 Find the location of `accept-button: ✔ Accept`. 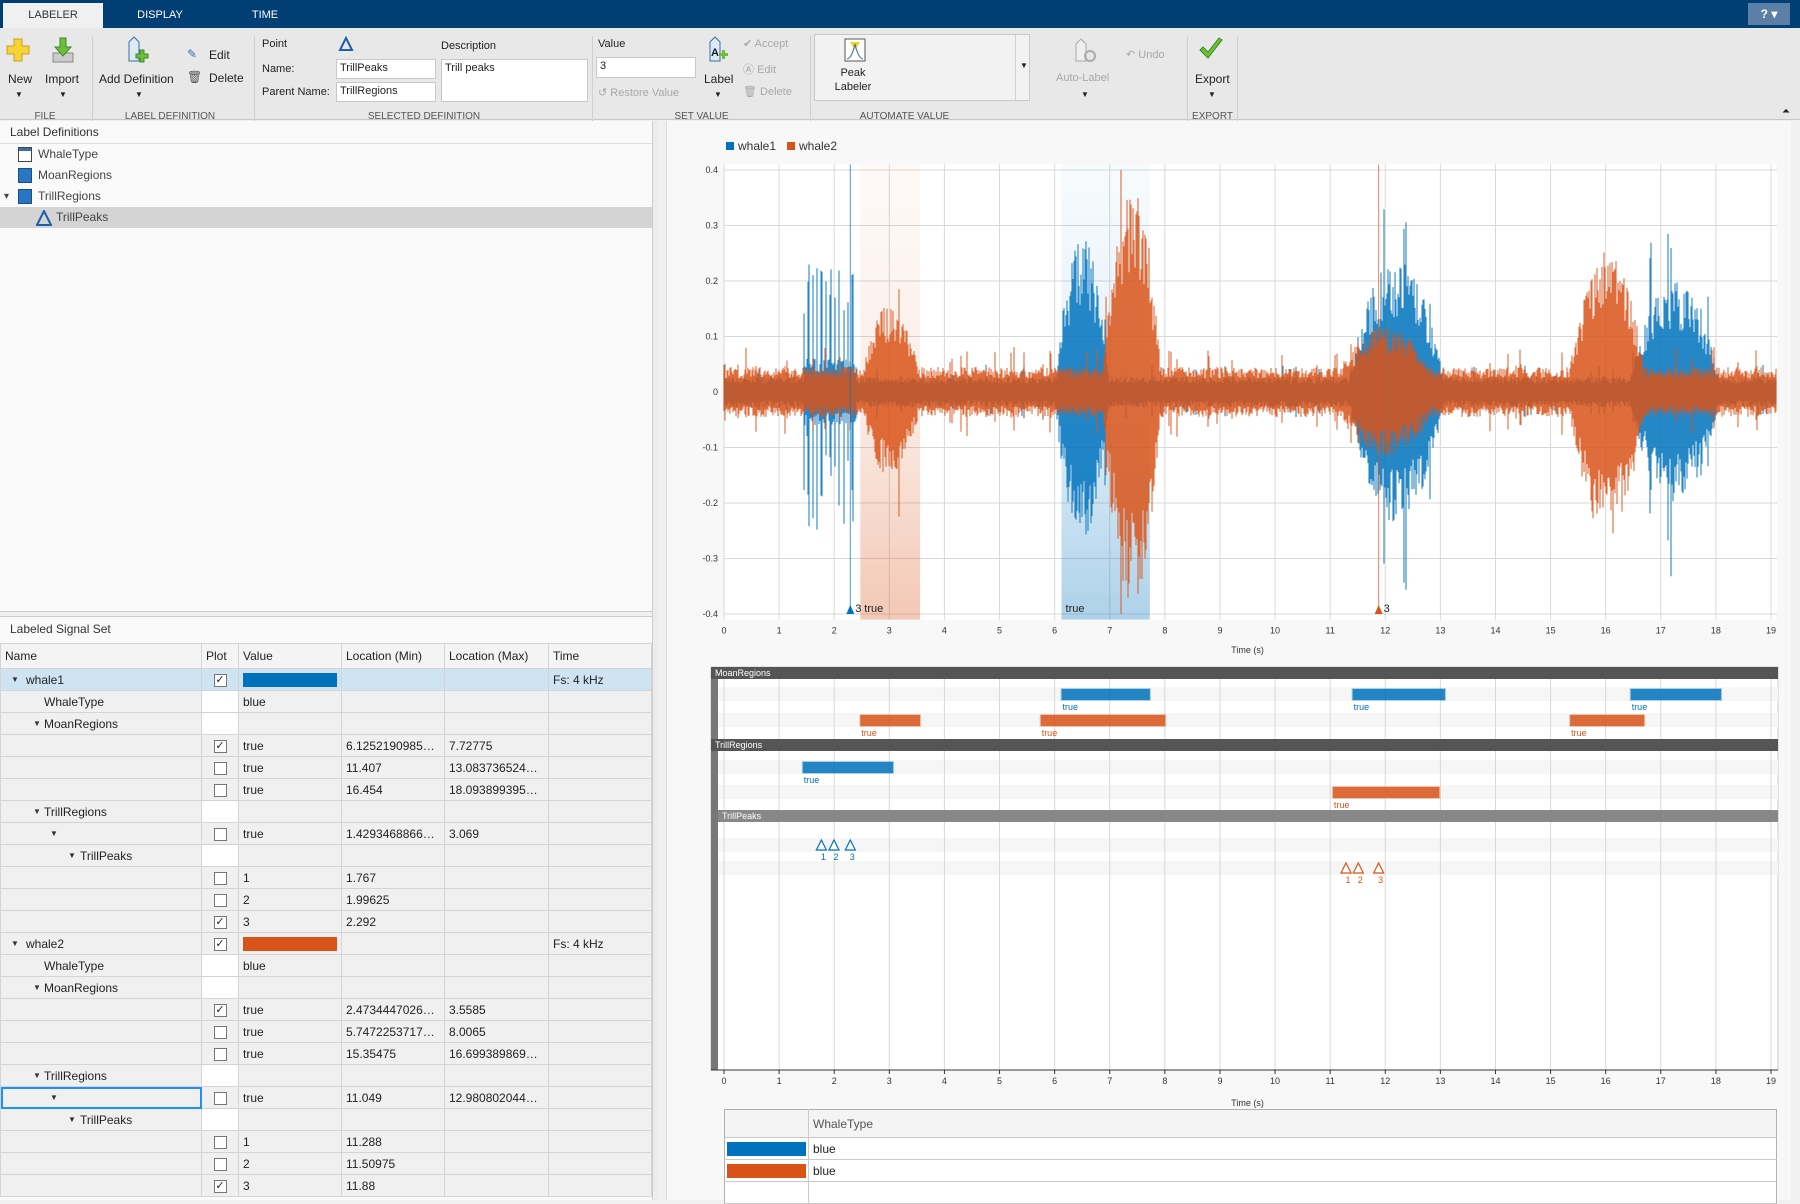

accept-button: ✔ Accept is located at coordinates (765, 43).